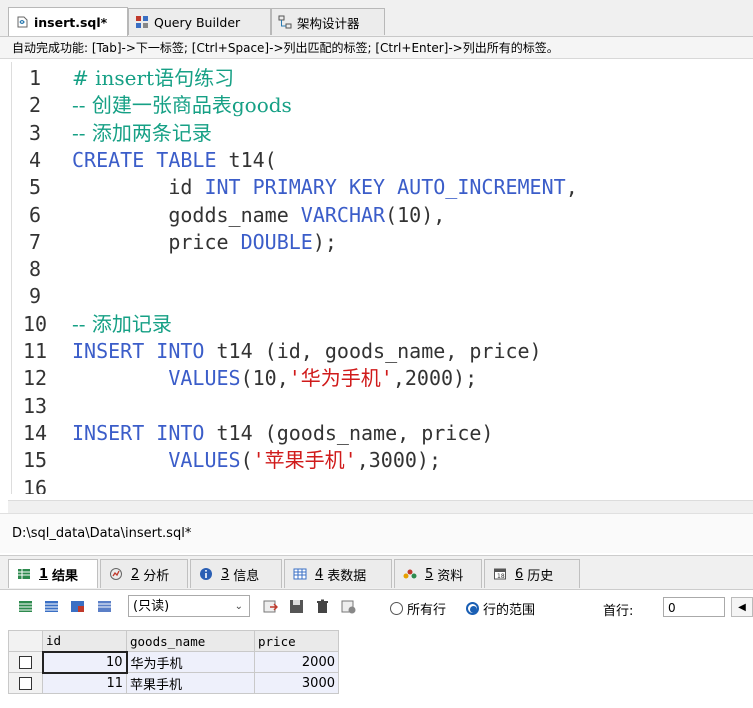 The width and height of the screenshot is (753, 708). Describe the element at coordinates (348, 606) in the screenshot. I see `refresh-icon` at that location.